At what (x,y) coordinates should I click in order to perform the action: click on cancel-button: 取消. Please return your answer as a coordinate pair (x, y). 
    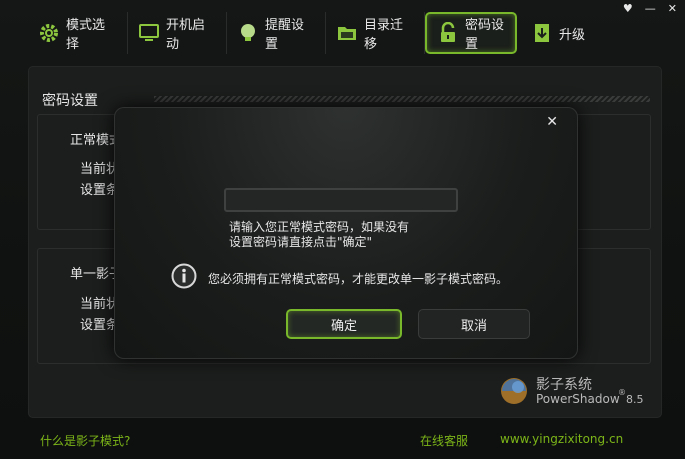
    Looking at the image, I should click on (474, 324).